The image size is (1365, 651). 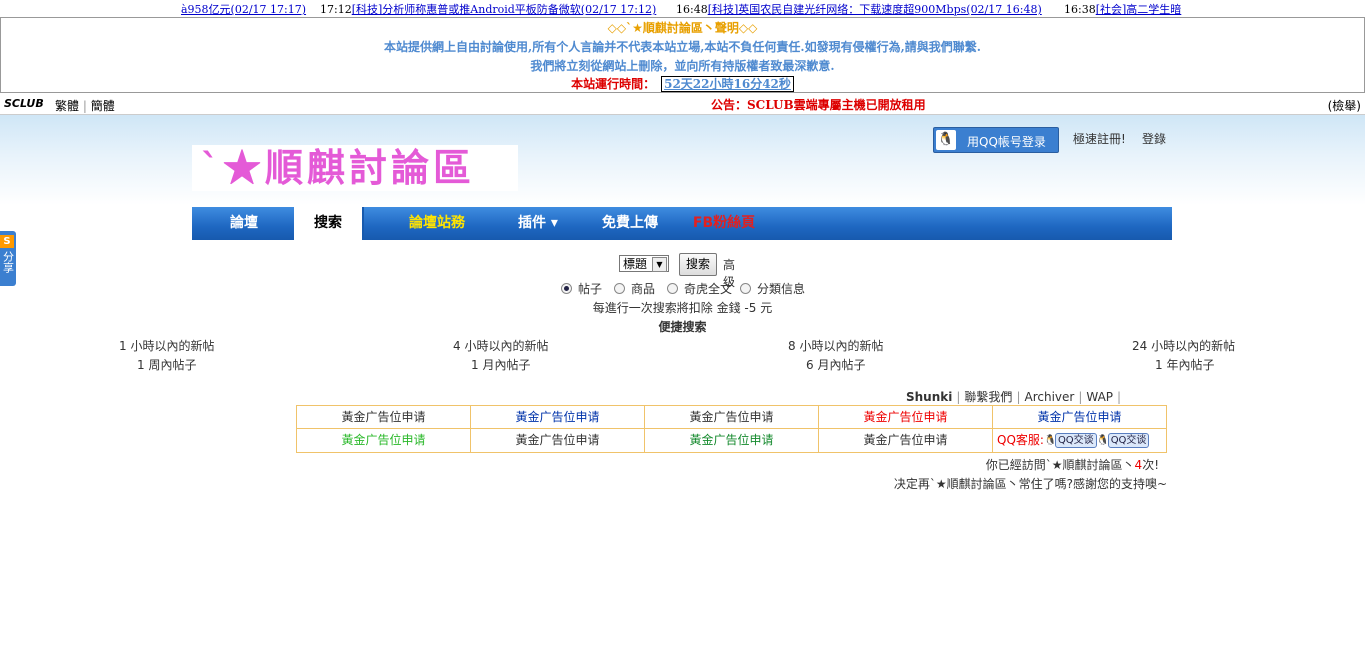 I want to click on language-switch: 繁體 | 簡體, so click(x=85, y=106).